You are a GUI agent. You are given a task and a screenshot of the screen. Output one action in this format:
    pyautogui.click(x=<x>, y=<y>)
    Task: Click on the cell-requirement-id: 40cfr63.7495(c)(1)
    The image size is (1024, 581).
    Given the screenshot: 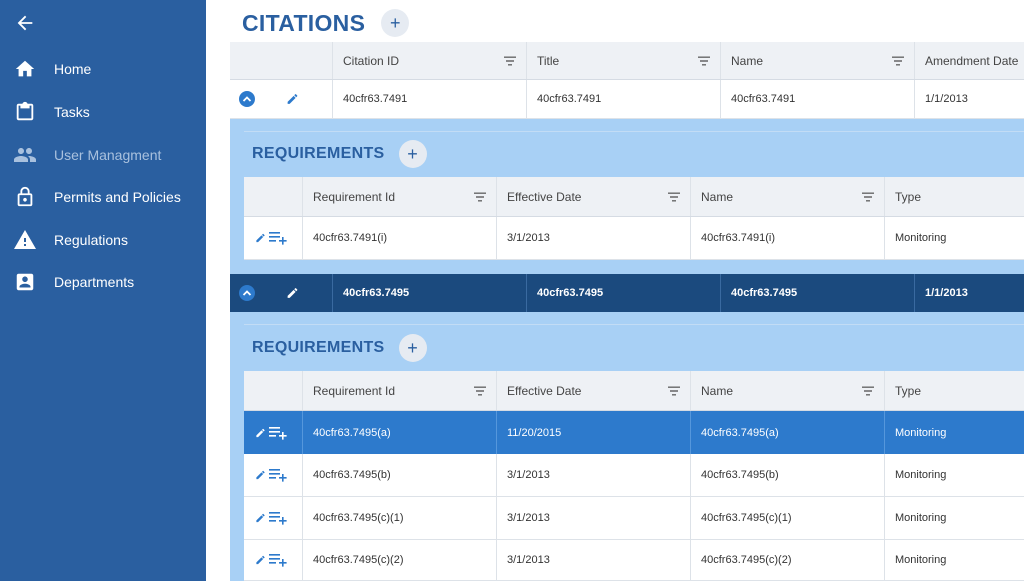 What is the action you would take?
    pyautogui.click(x=400, y=518)
    